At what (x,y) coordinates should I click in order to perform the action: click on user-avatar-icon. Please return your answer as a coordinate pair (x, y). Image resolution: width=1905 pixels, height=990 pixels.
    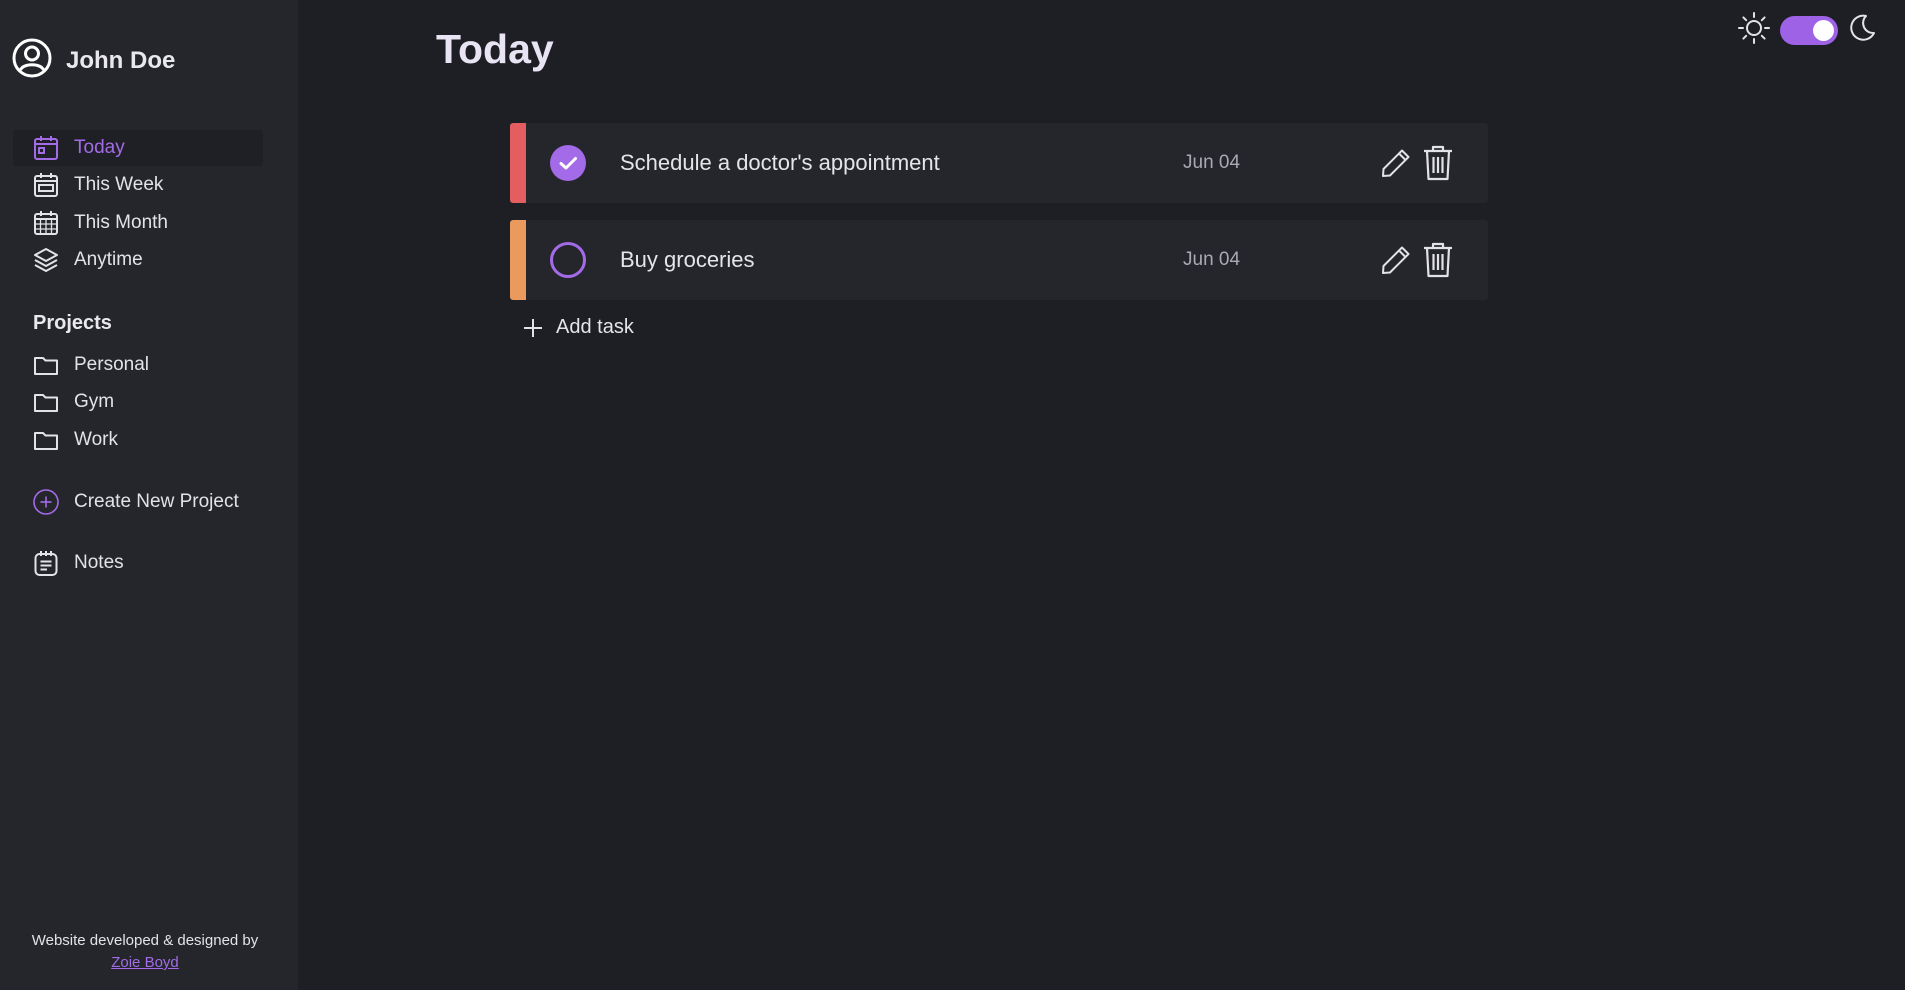
    Looking at the image, I should click on (32, 60).